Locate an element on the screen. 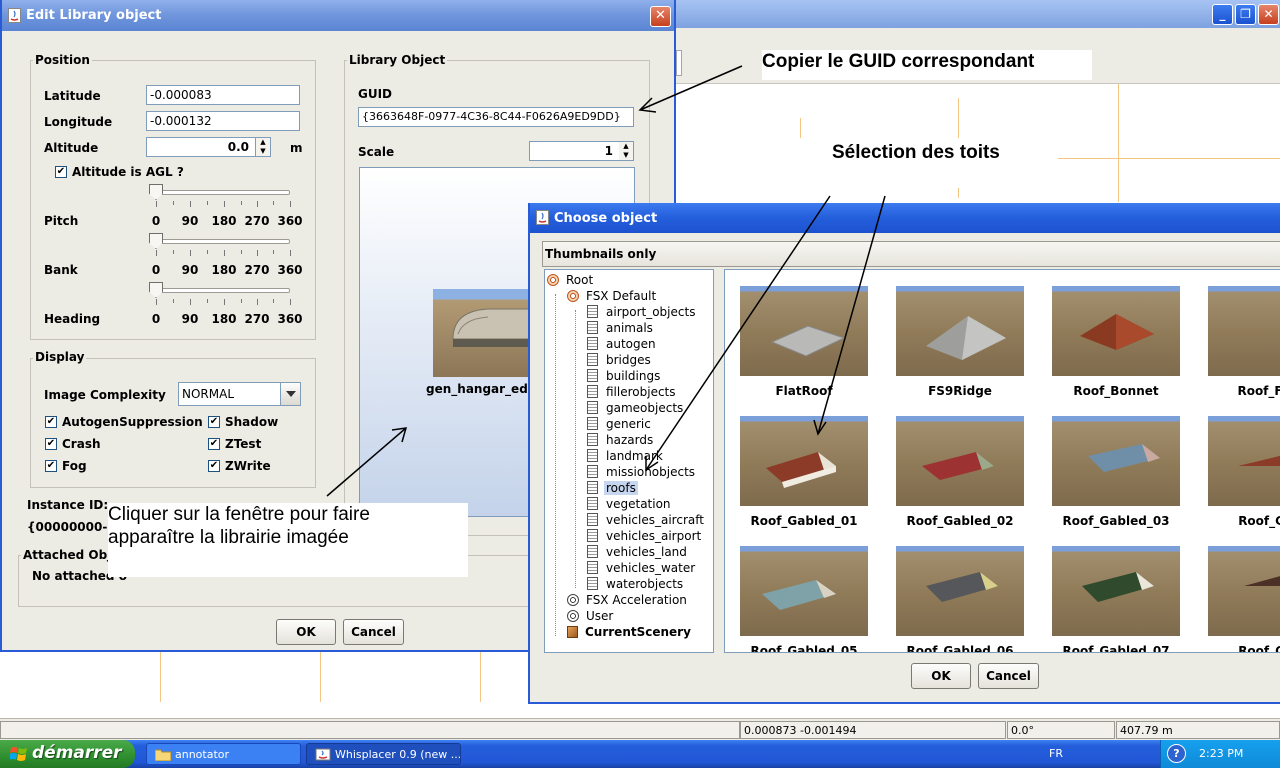  dialog-titlebar: Edit Library object is located at coordinates (338, 15).